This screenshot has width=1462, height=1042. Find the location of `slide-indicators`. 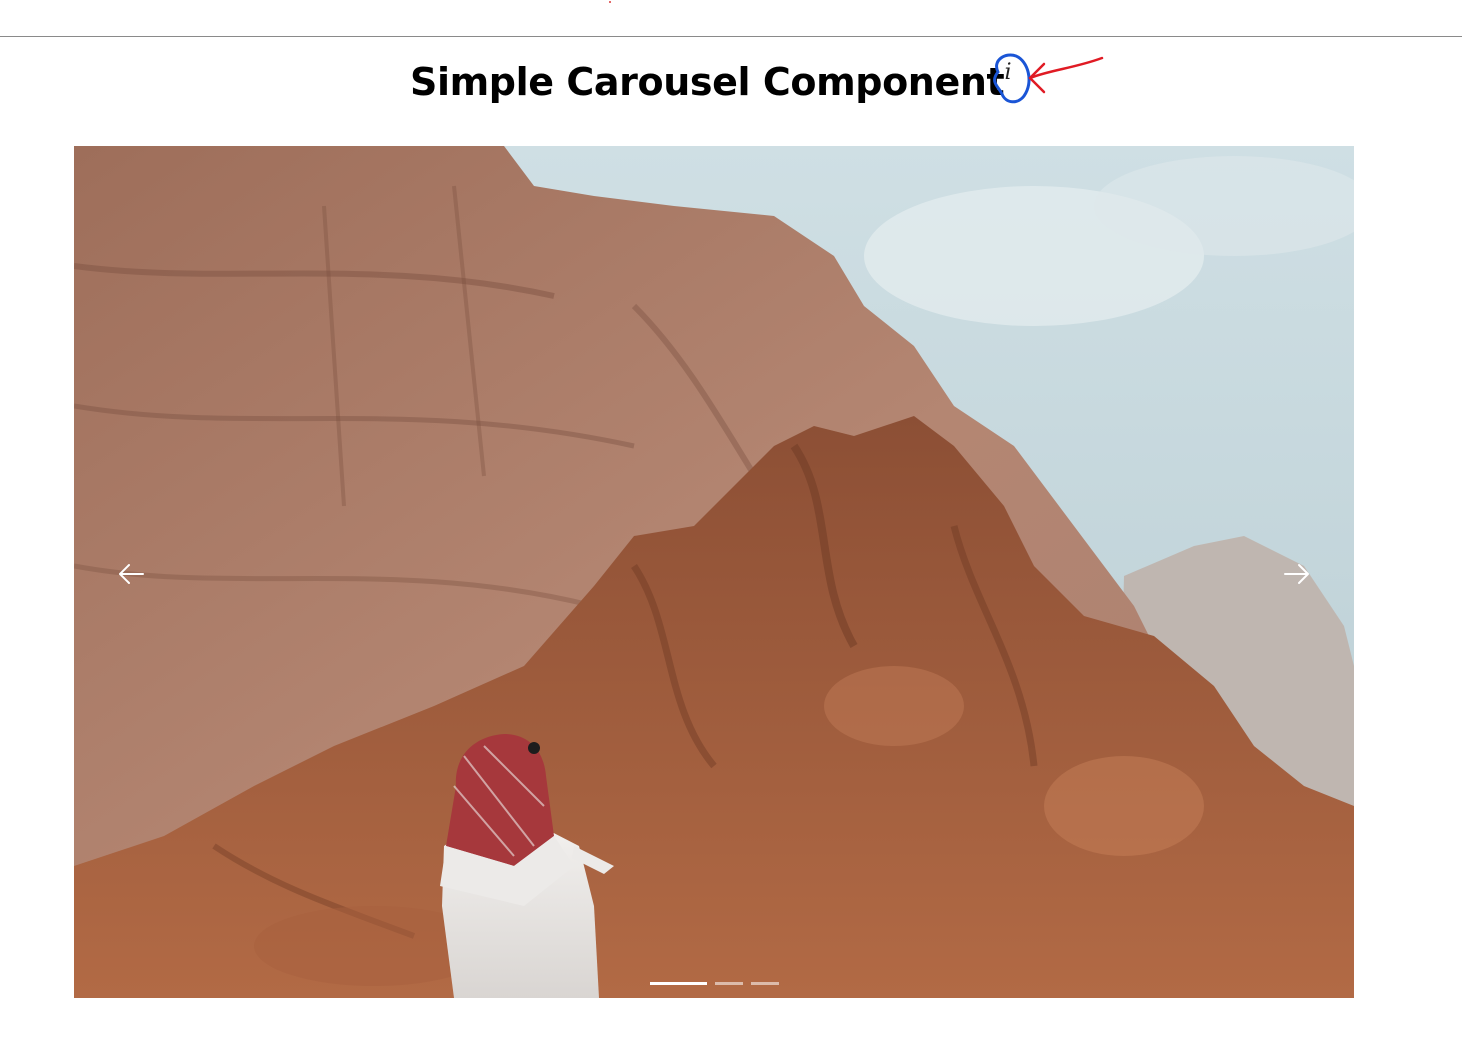

slide-indicators is located at coordinates (714, 984).